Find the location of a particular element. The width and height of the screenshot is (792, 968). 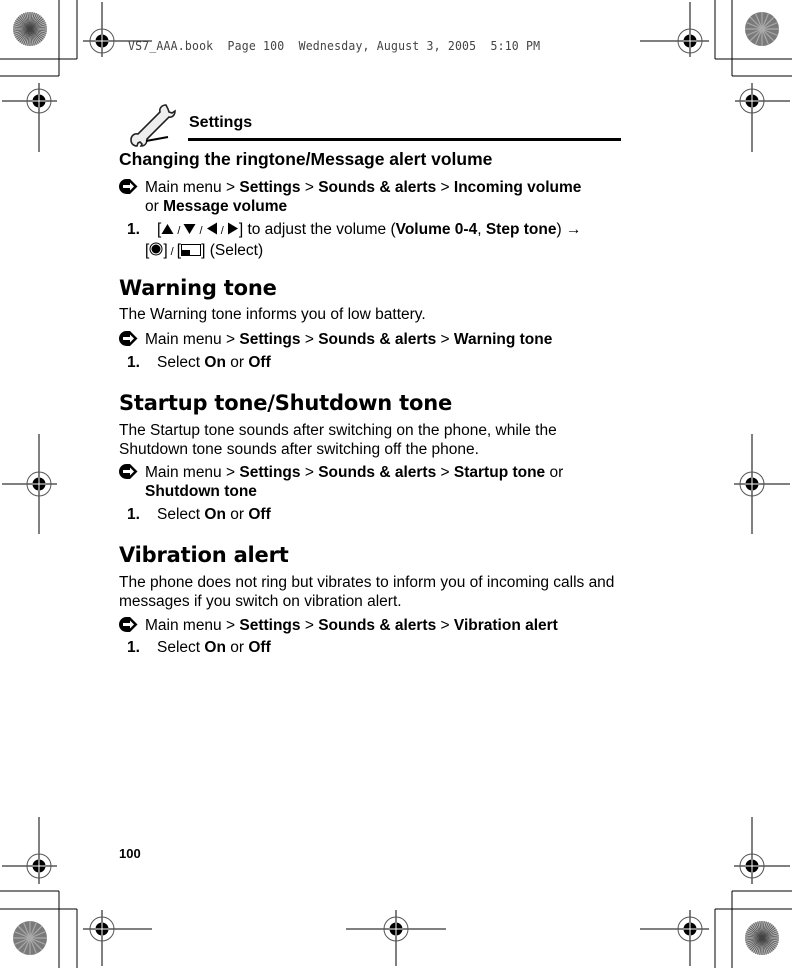

center-key-icon is located at coordinates (156, 249).